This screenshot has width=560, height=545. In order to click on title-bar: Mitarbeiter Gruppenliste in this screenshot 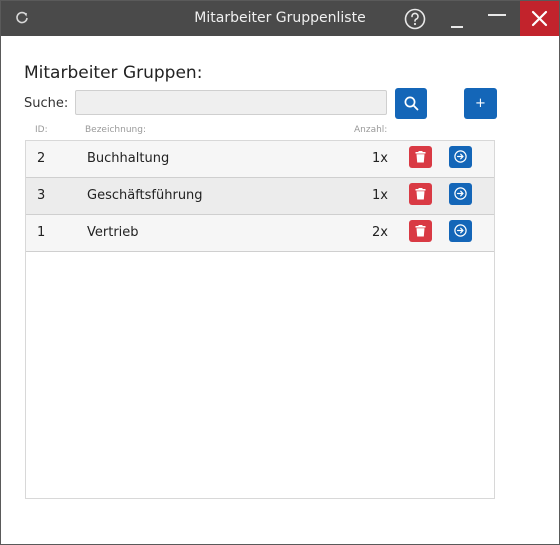, I will do `click(280, 18)`.